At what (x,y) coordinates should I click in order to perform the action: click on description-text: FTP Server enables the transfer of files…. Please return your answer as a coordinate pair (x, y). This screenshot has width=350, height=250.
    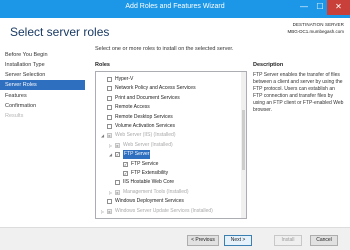
    Looking at the image, I should click on (298, 92).